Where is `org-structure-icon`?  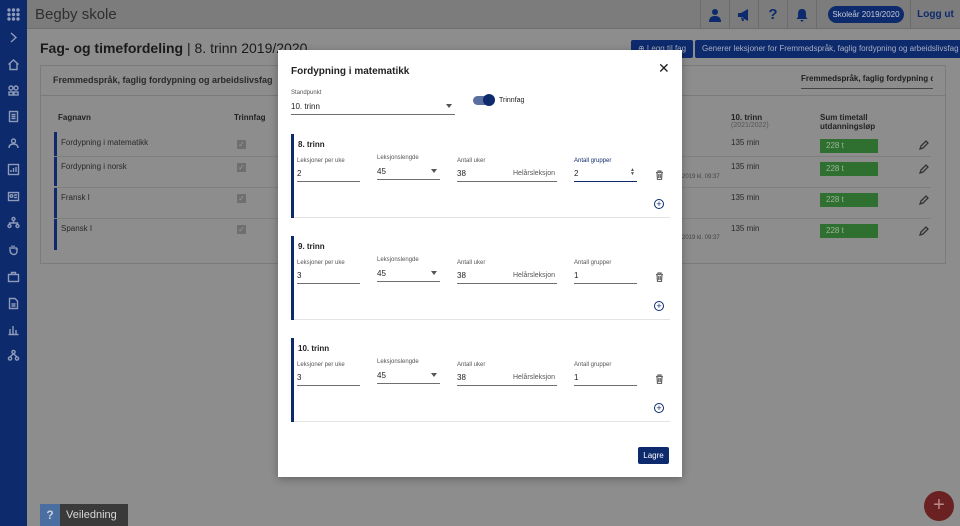 org-structure-icon is located at coordinates (13, 356).